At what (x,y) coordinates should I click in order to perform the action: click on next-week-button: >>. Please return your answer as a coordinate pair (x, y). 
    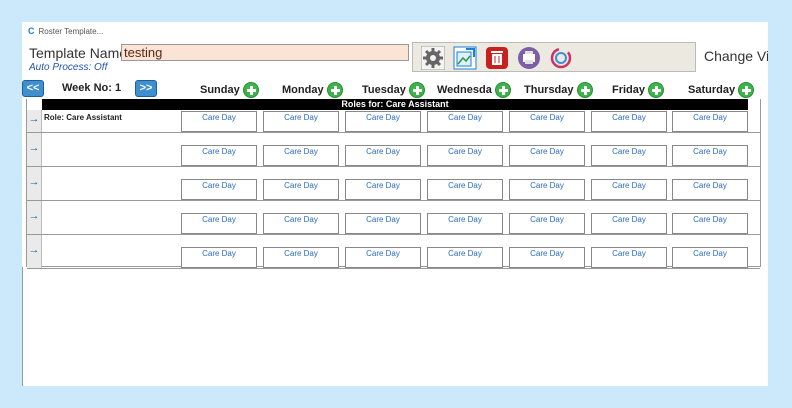
    Looking at the image, I should click on (146, 88).